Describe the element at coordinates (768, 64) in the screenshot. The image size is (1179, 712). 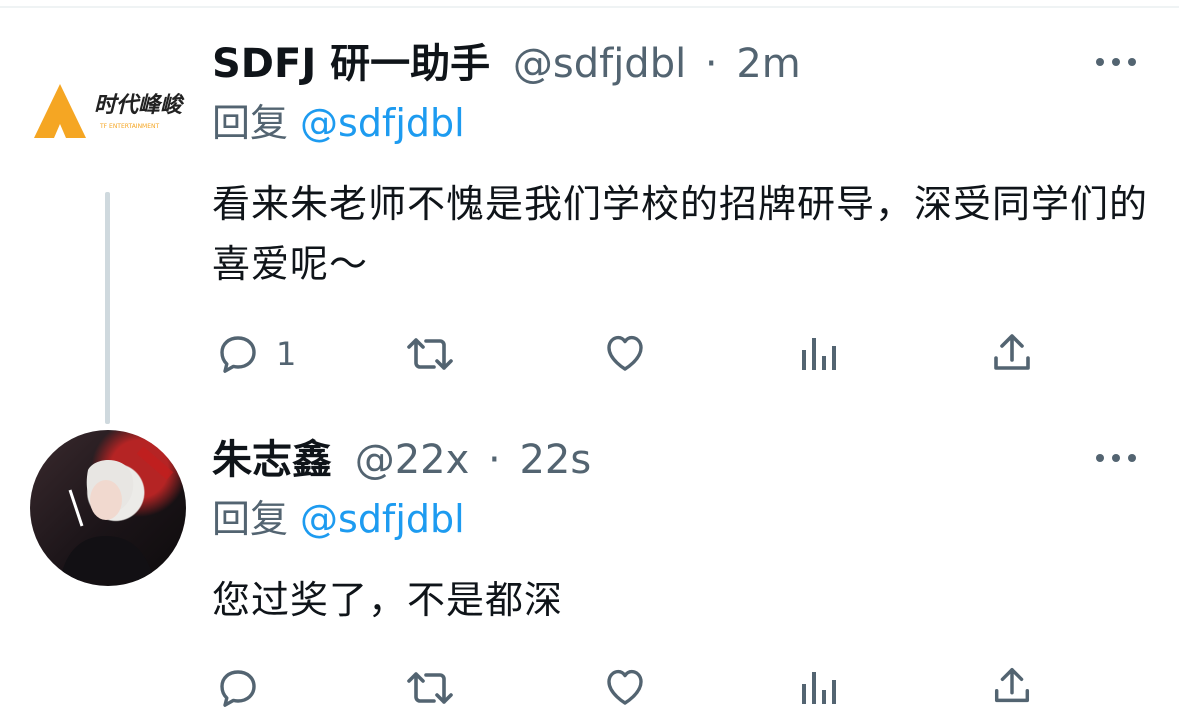
I see `tweet-time: 2m` at that location.